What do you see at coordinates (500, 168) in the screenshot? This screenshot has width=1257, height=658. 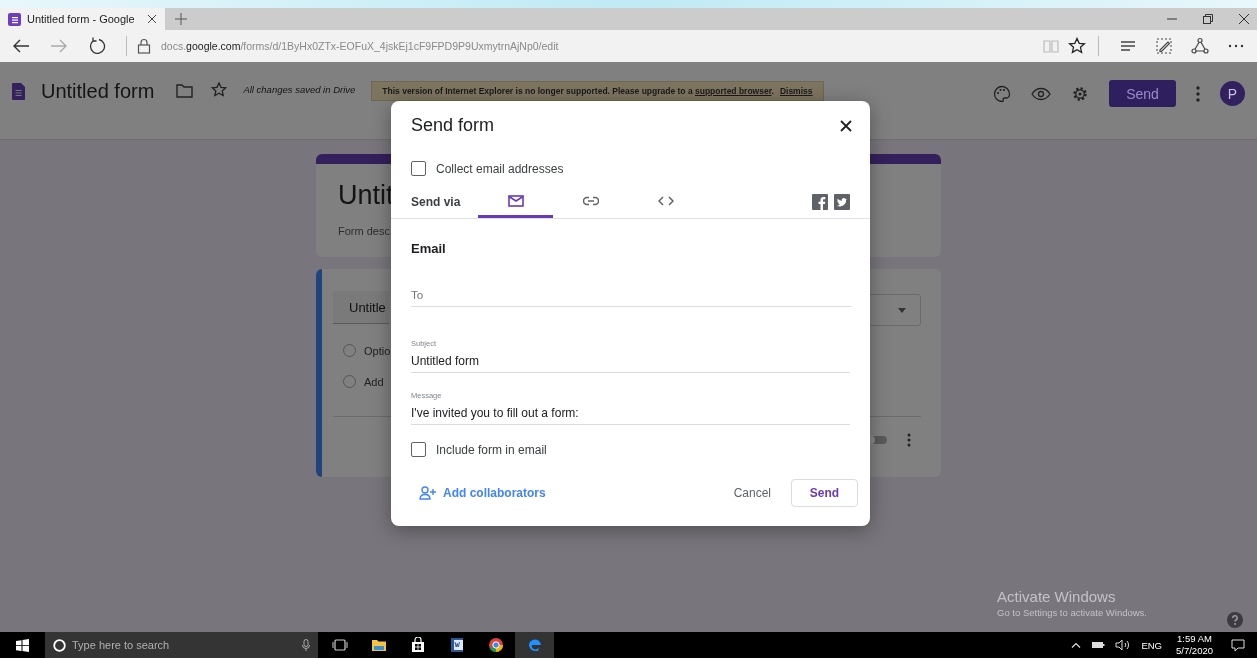 I see `checkbox-label: Collect email addresses` at bounding box center [500, 168].